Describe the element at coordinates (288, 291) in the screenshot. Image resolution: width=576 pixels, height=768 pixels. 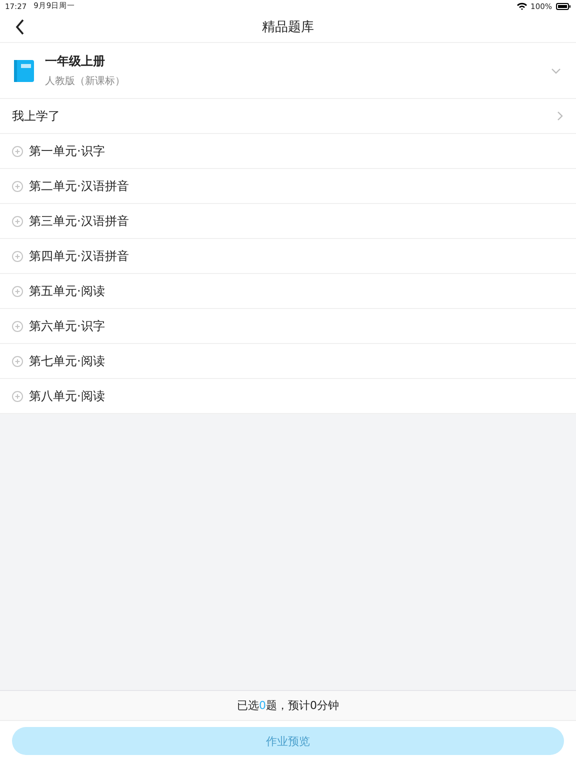
I see `unit-row: 第五单元·阅读` at that location.